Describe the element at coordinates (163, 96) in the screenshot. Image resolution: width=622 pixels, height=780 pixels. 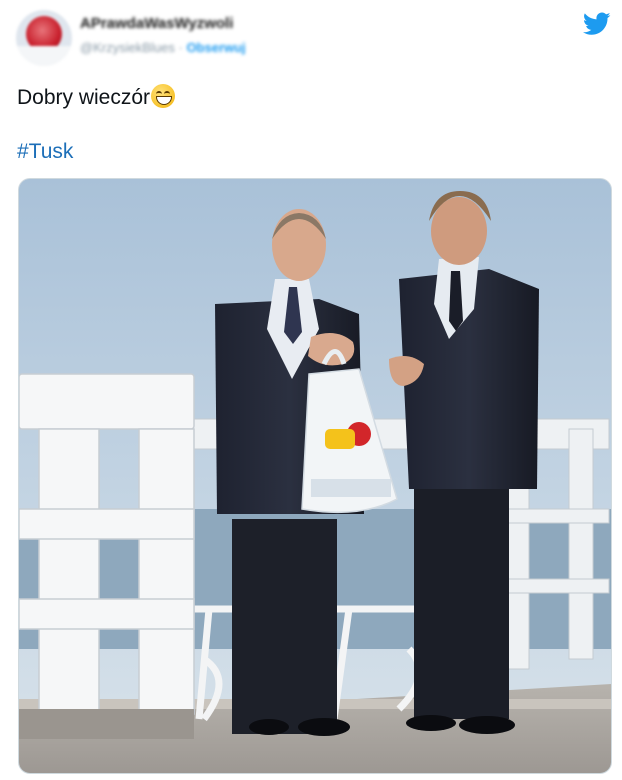
I see `grinning-face-emoji-icon` at that location.